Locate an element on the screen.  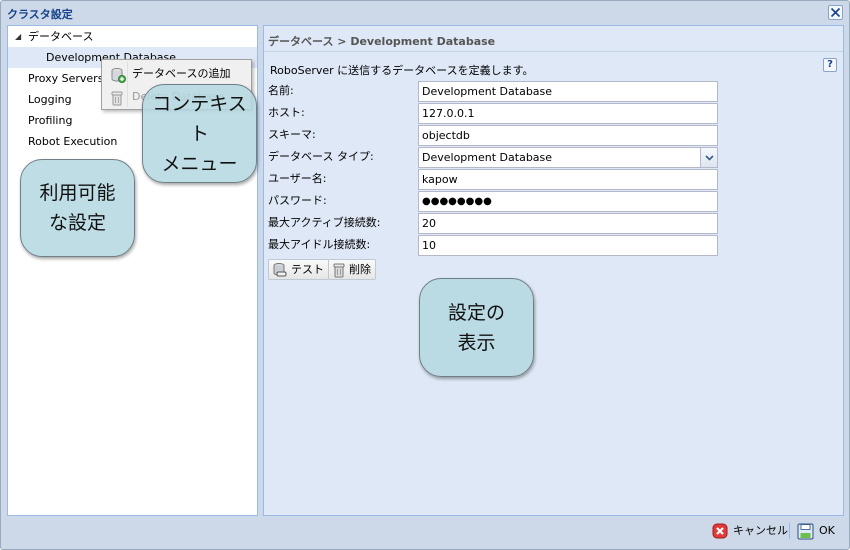
database-connect-icon is located at coordinates (280, 269).